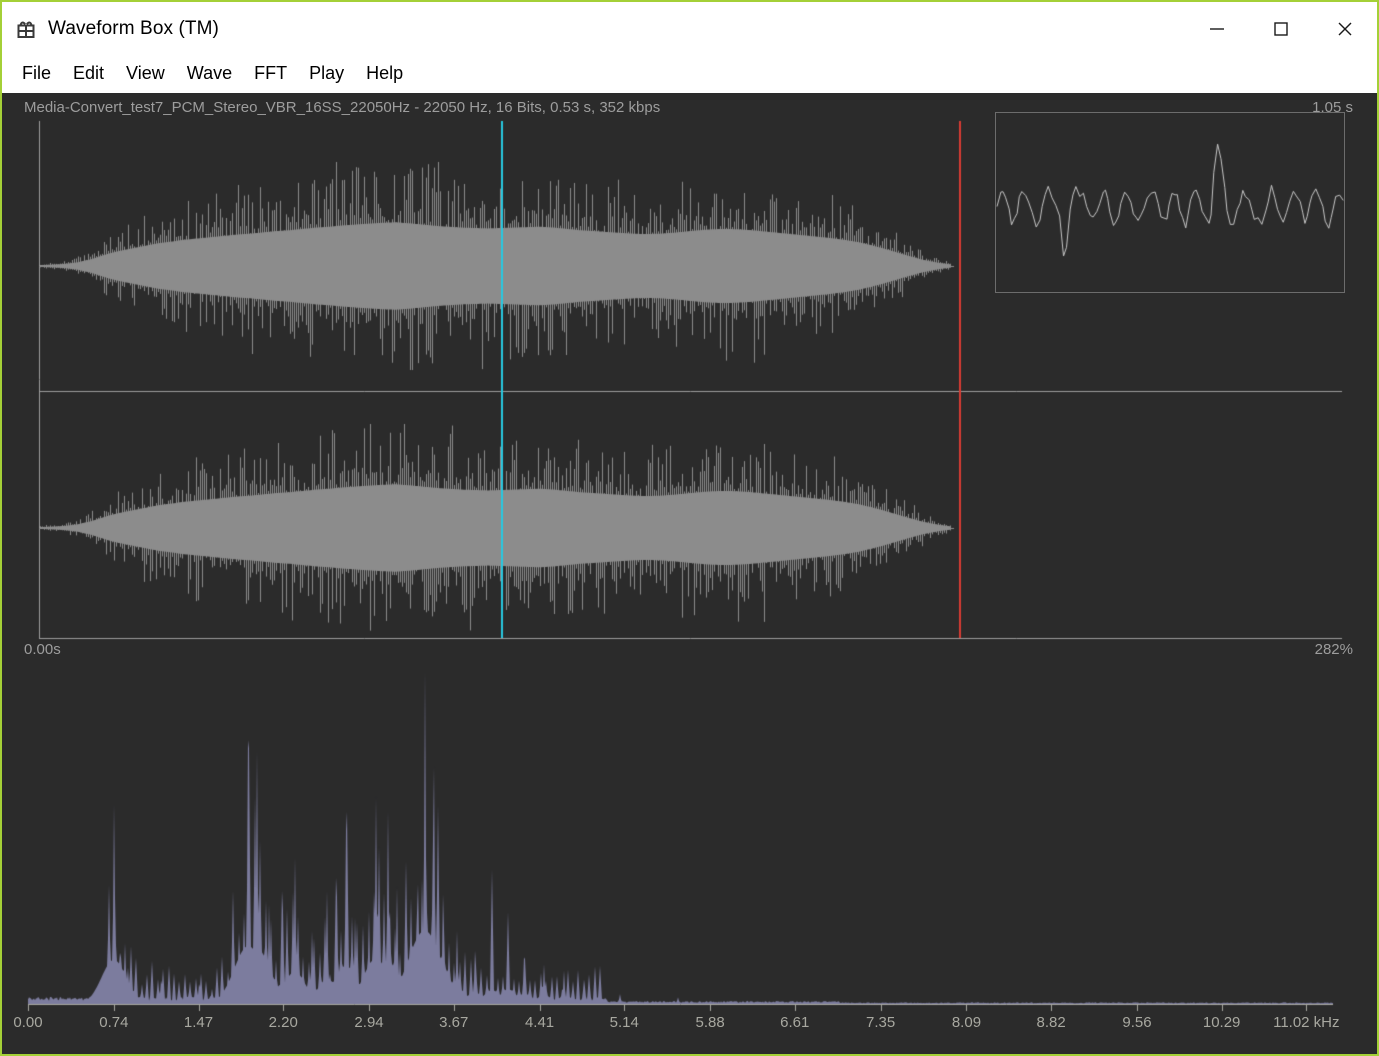 The image size is (1379, 1056). Describe the element at coordinates (1221, 1022) in the screenshot. I see `fft-tick-label: 10.29` at that location.